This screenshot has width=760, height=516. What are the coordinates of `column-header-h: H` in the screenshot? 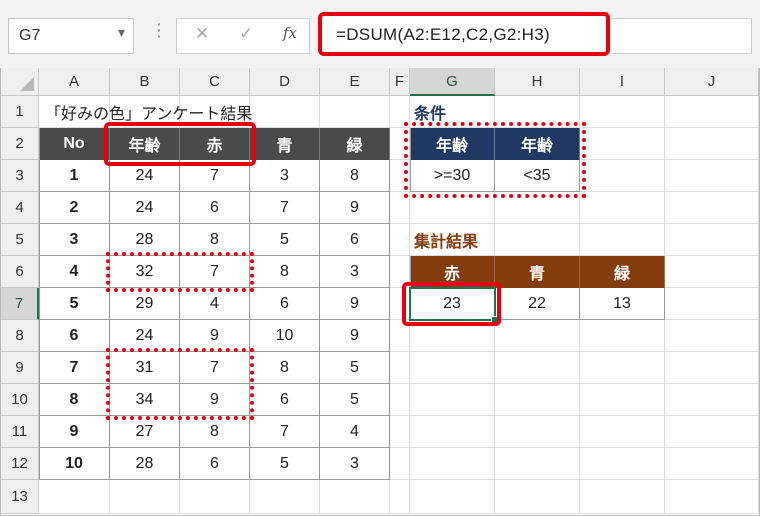 It's located at (537, 82).